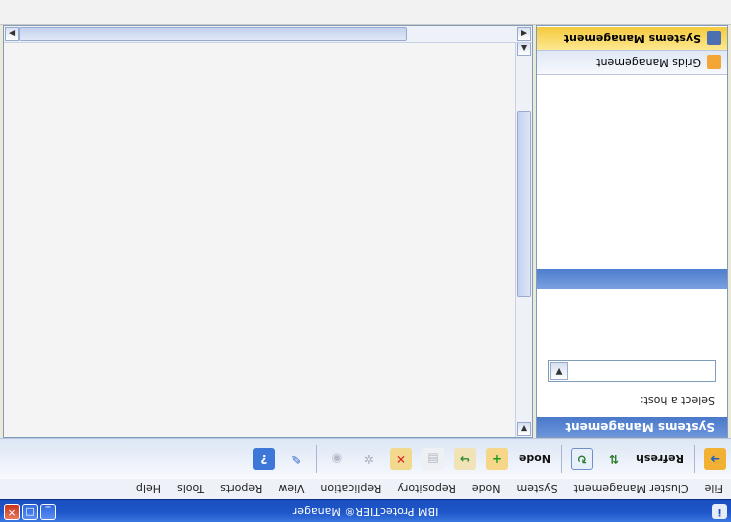 This screenshot has height=522, width=731. I want to click on panel-header: Systems Management, so click(632, 427).